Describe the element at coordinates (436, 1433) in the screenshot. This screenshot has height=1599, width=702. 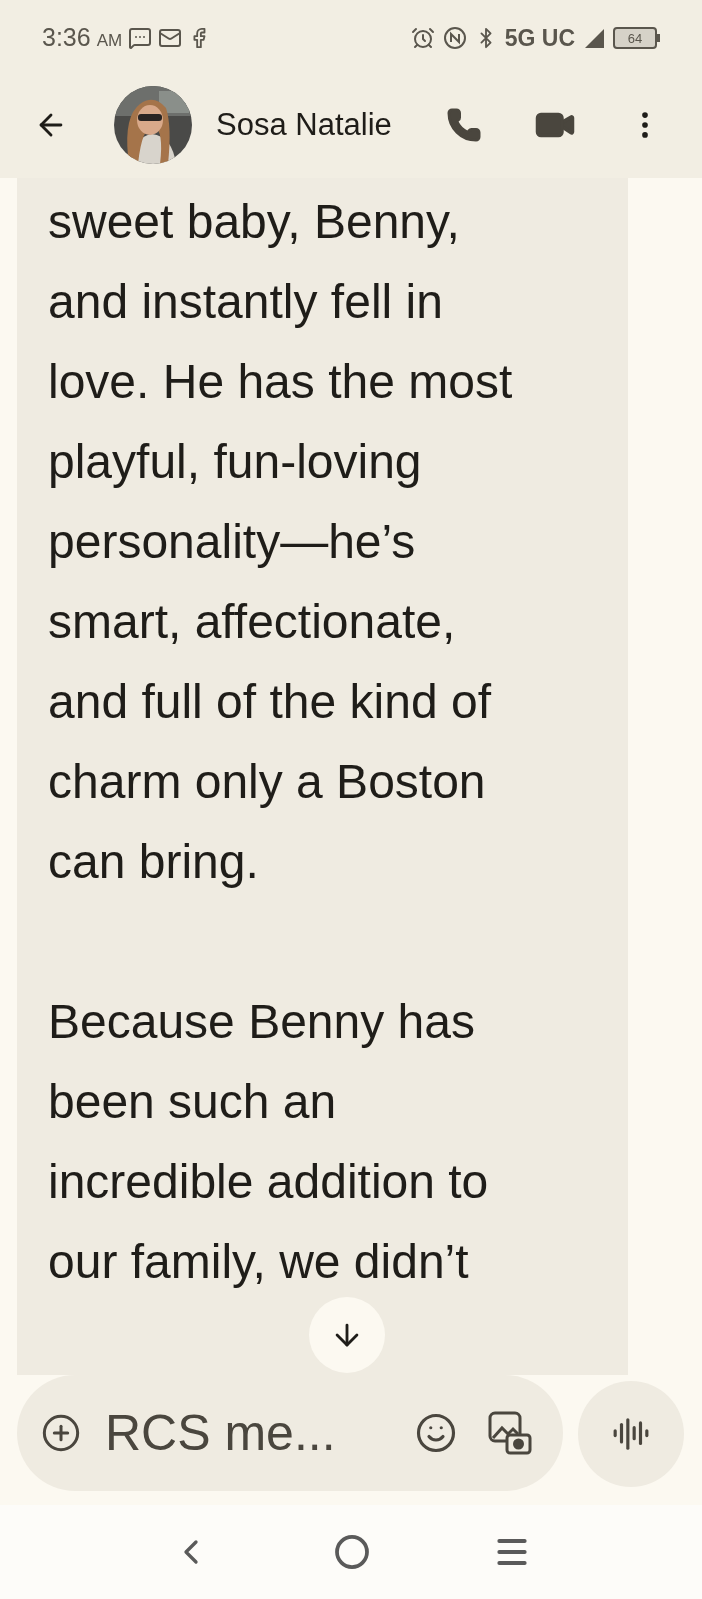
I see `emoji-icon` at that location.